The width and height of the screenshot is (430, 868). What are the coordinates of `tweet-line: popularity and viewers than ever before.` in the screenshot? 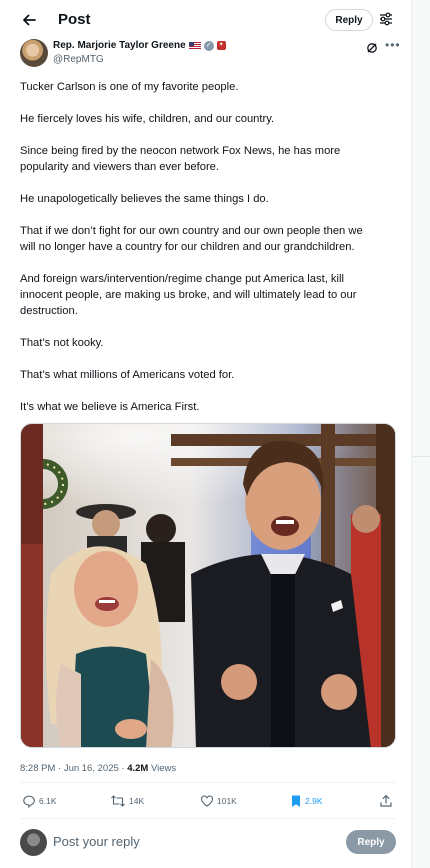 It's located at (120, 167).